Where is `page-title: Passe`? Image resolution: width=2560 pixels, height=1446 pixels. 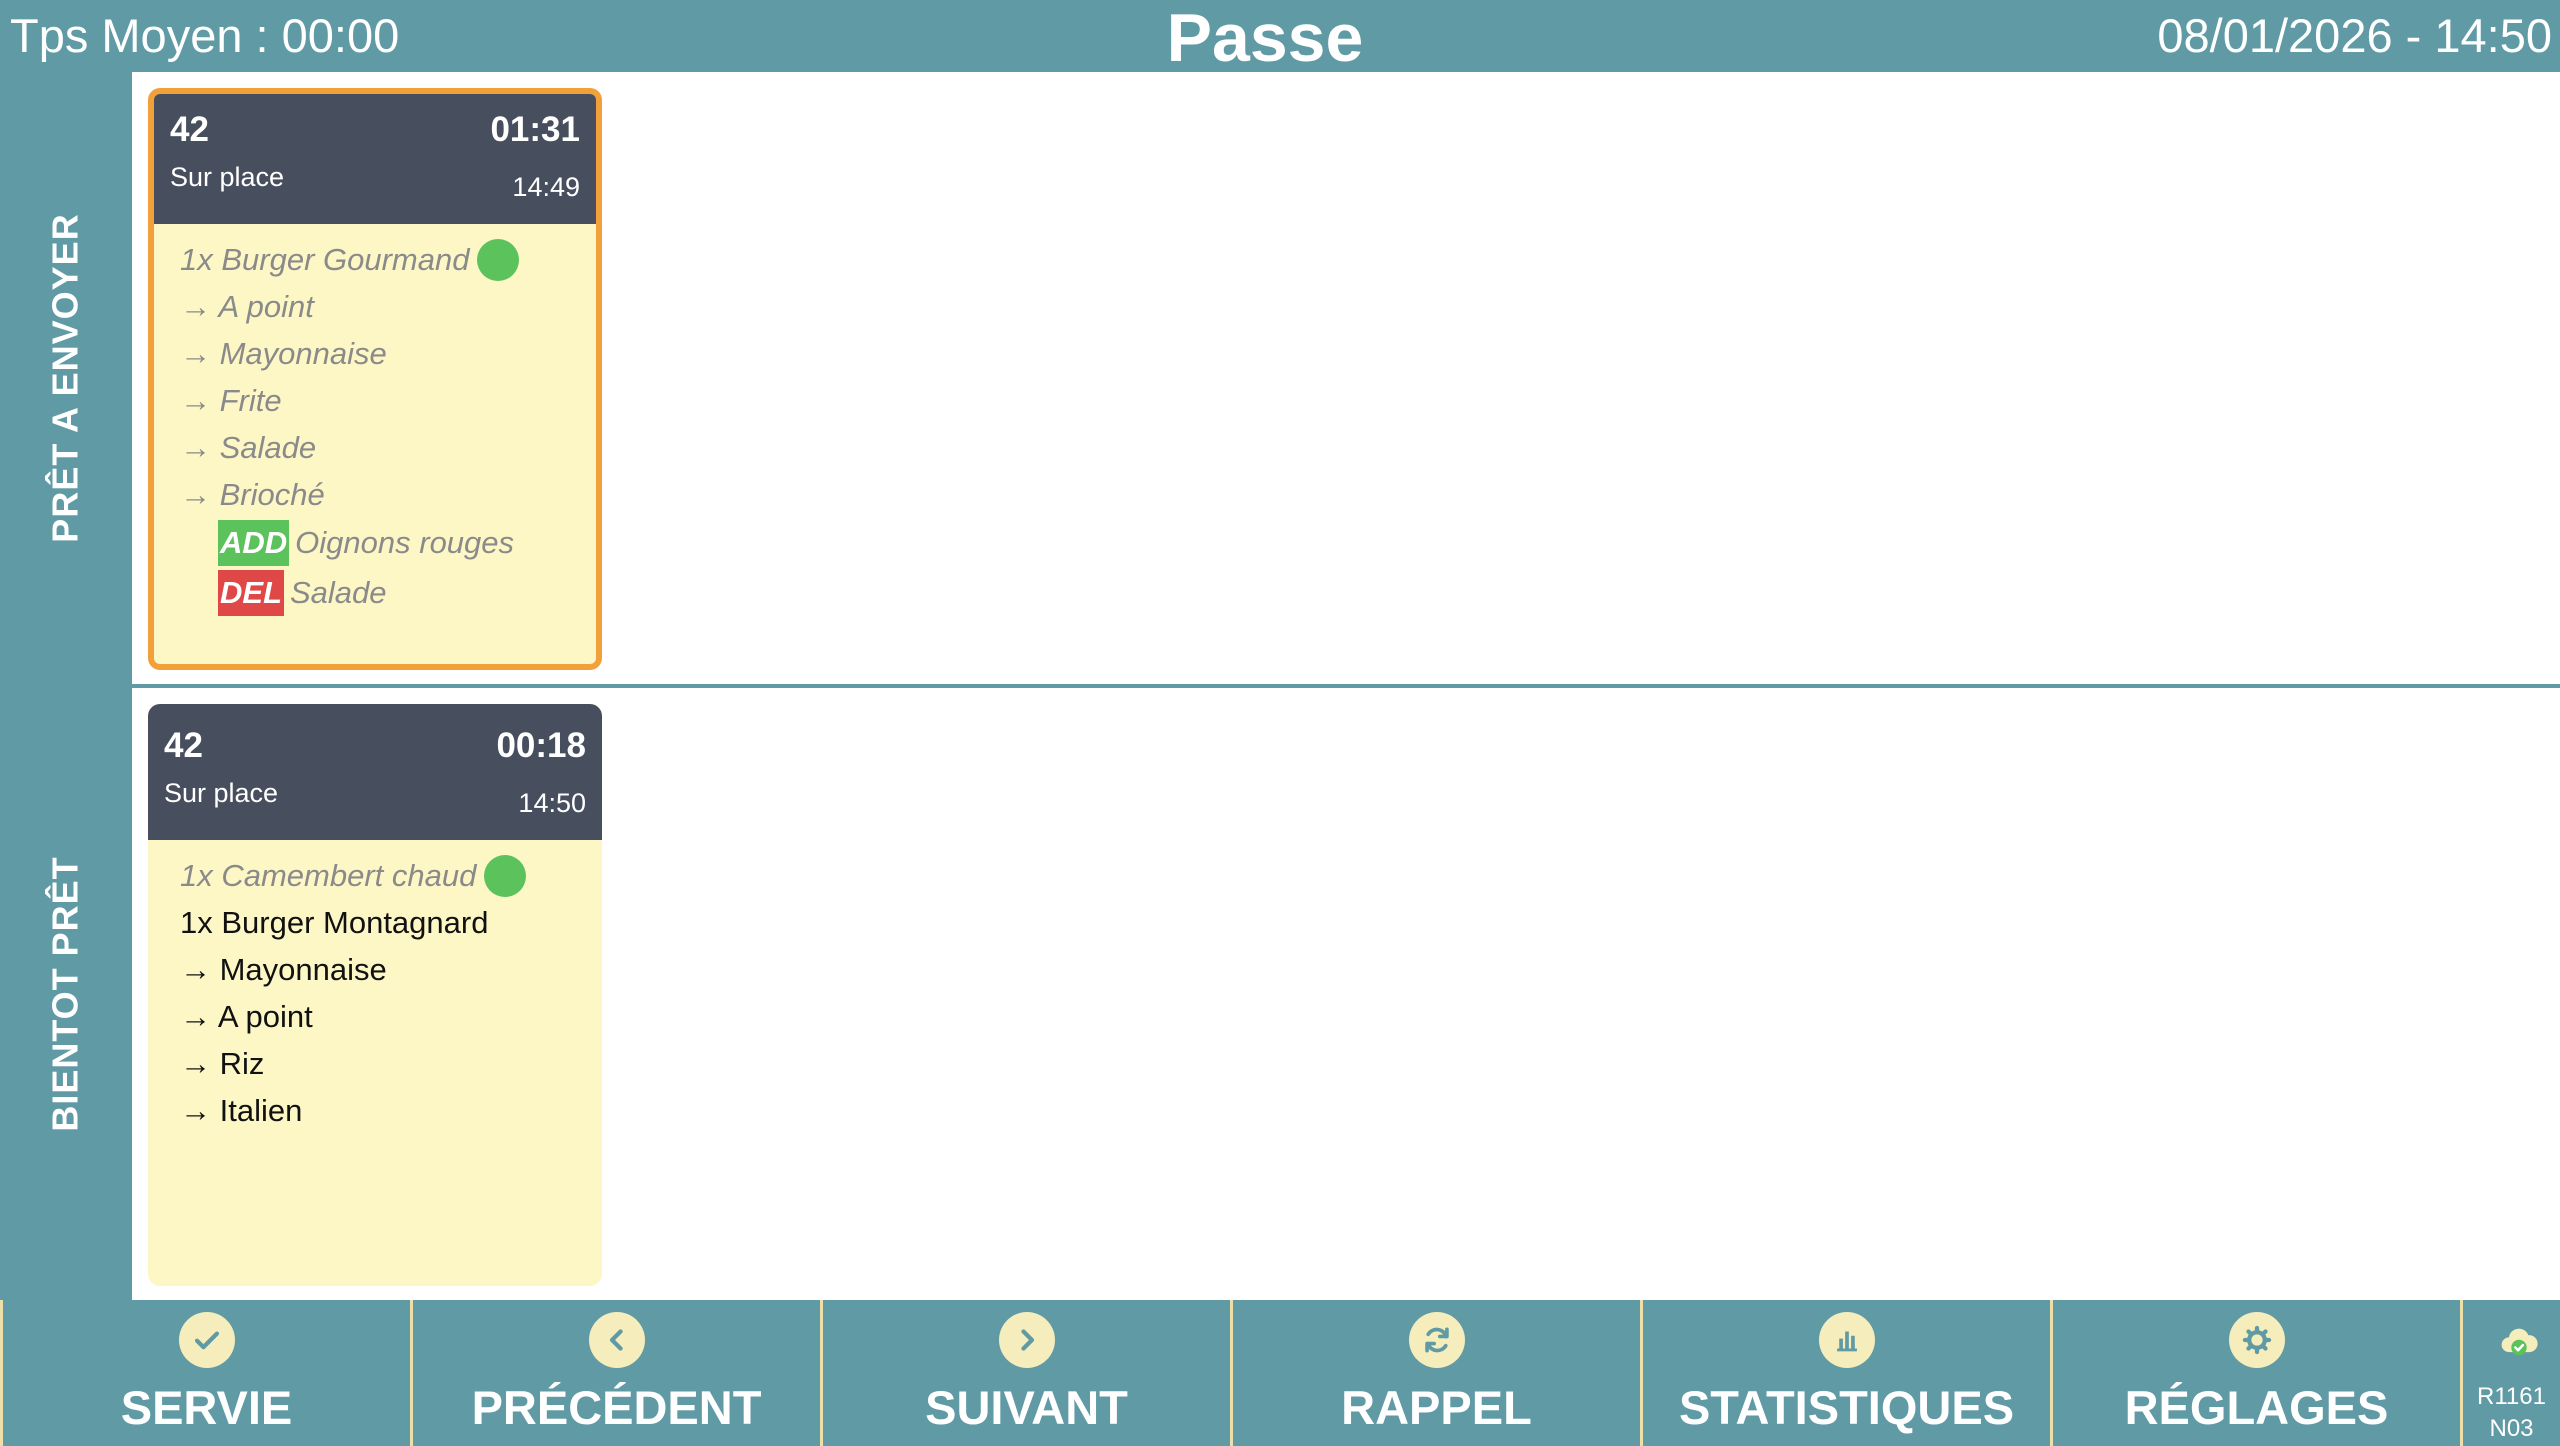 page-title: Passe is located at coordinates (1265, 38).